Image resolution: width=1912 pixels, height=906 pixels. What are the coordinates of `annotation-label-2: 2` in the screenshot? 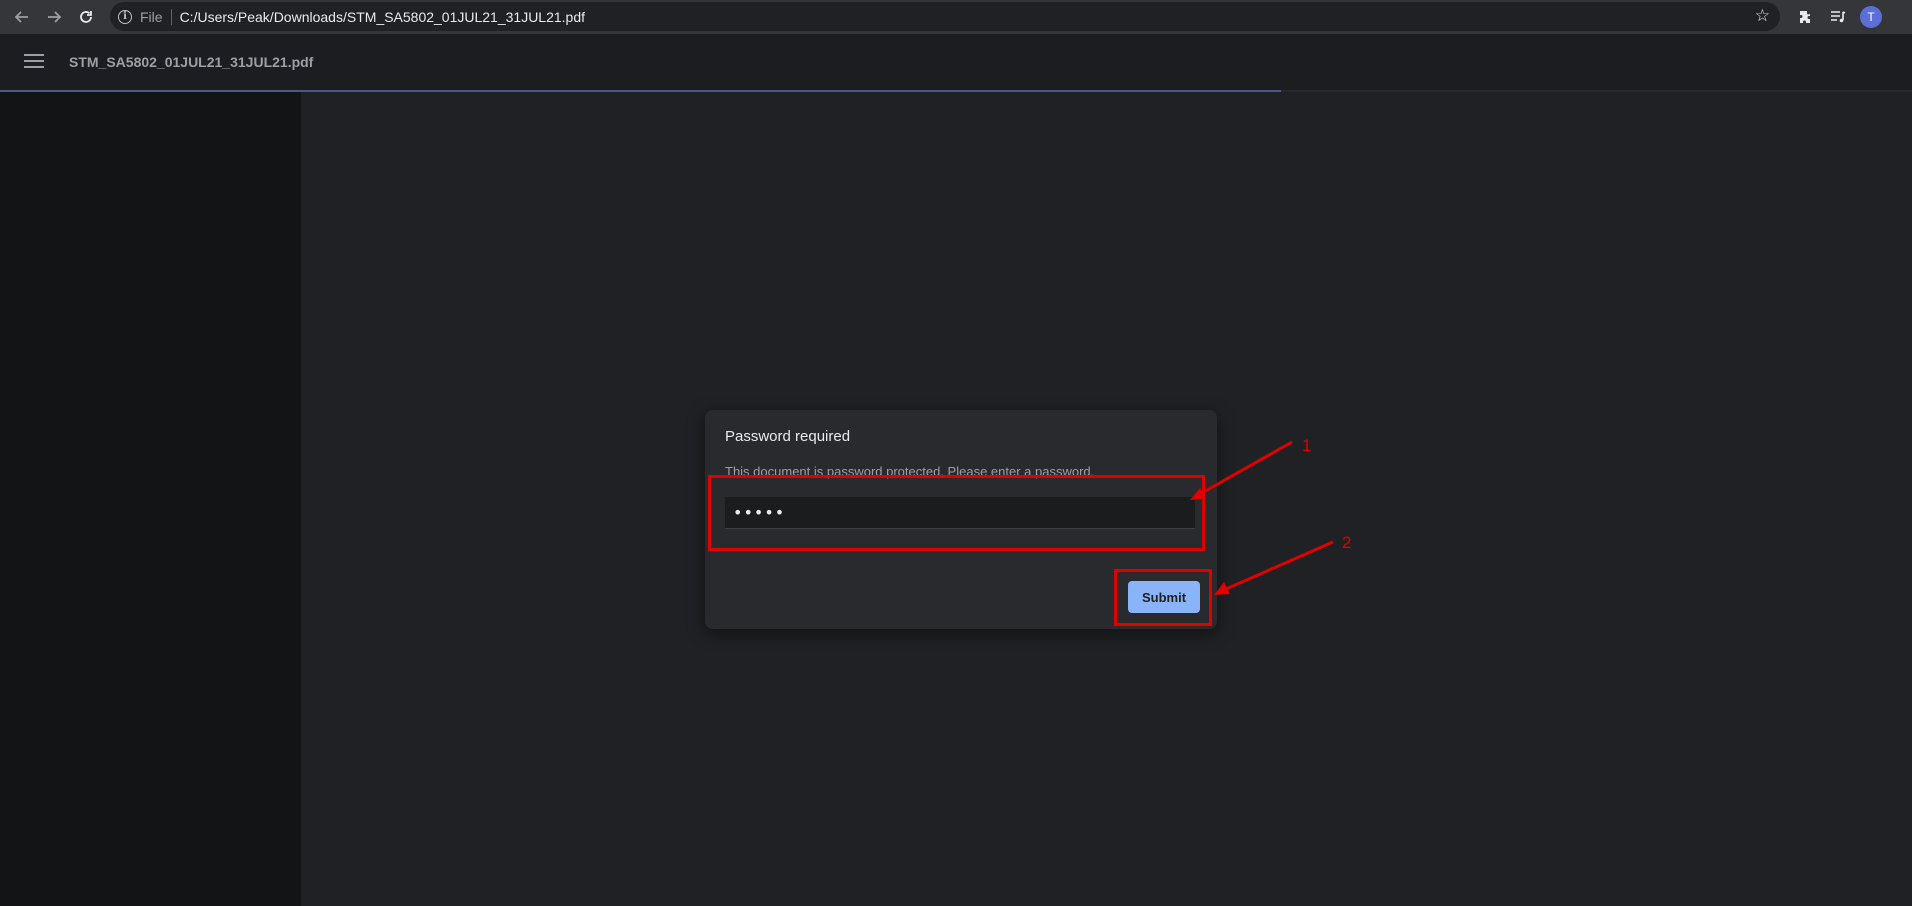 It's located at (1347, 542).